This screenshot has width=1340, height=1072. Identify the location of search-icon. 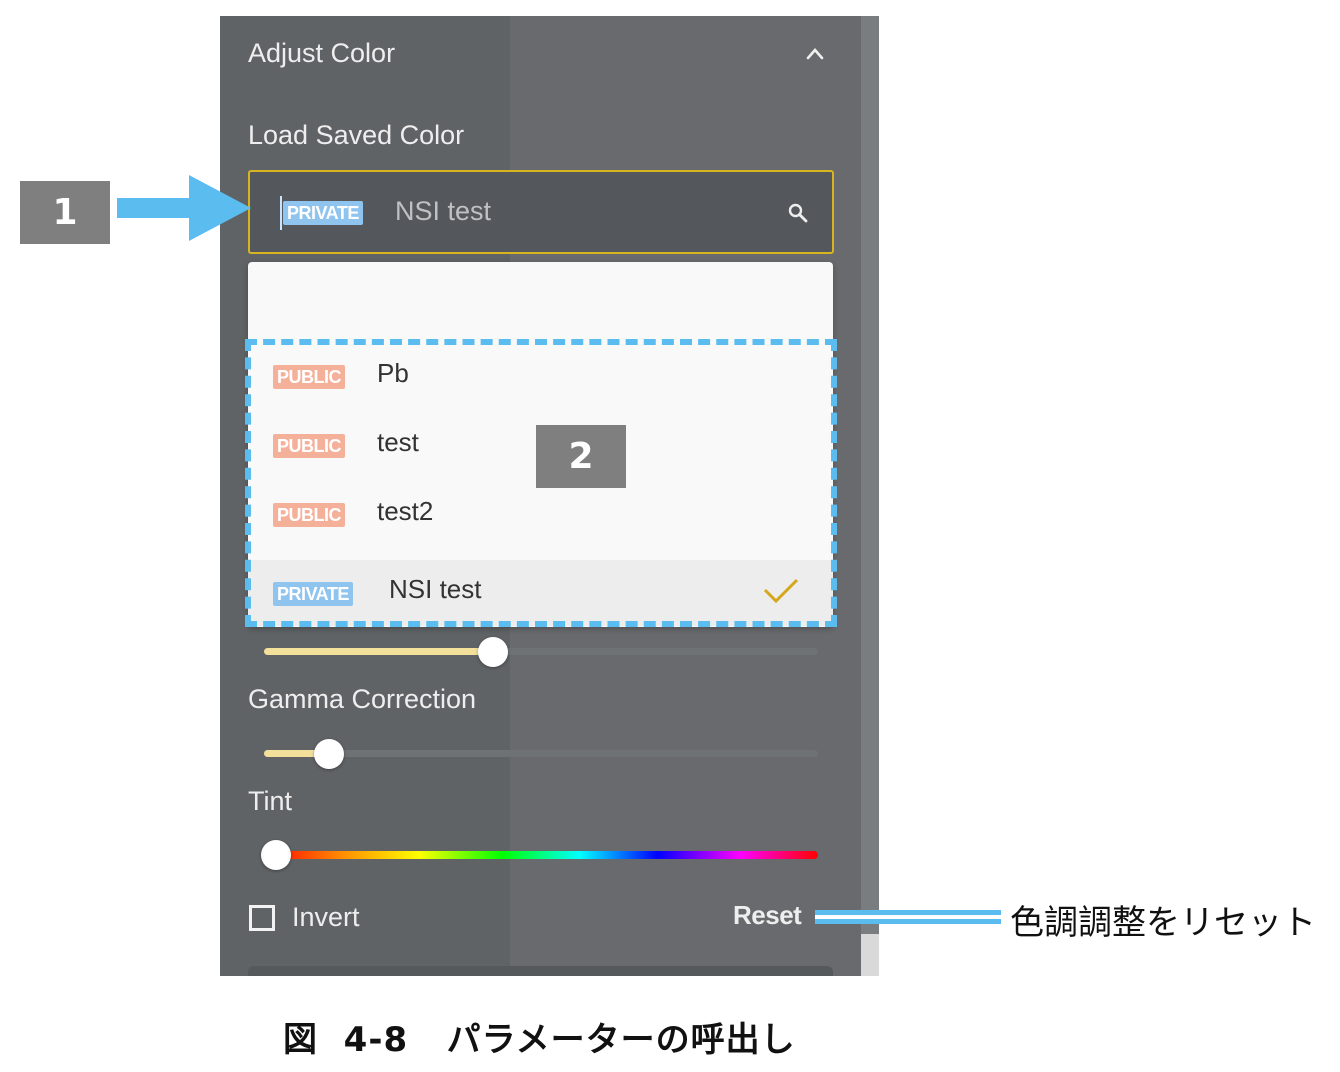
(798, 213).